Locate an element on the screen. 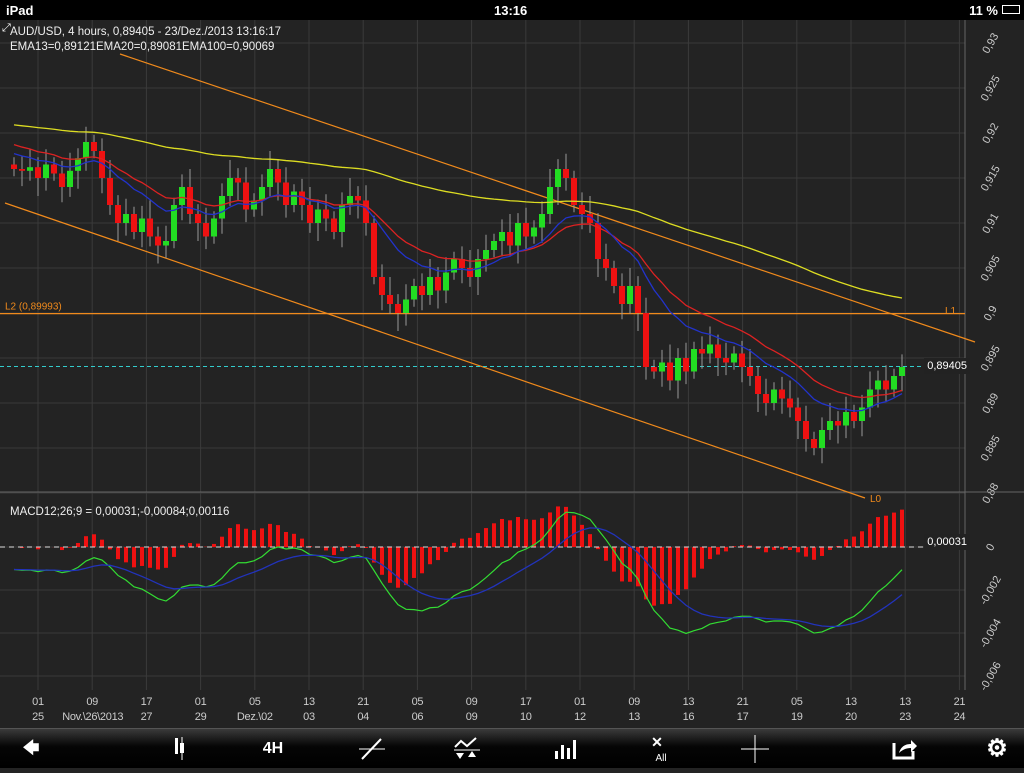 Image resolution: width=1024 pixels, height=773 pixels. share-icon is located at coordinates (904, 749).